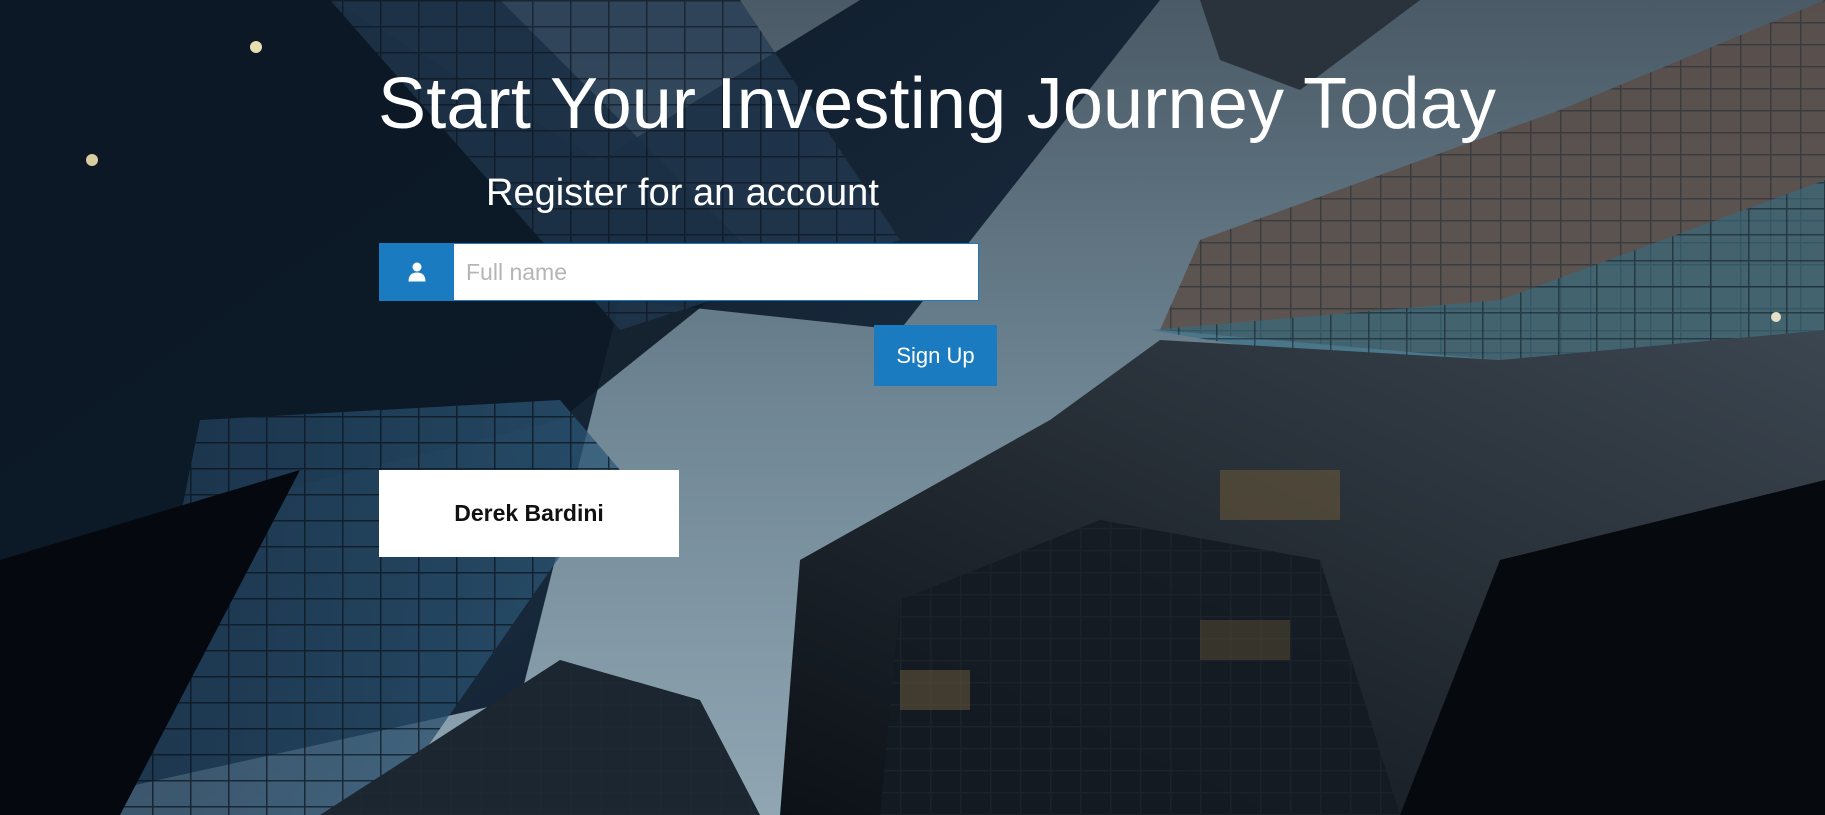  I want to click on registered-name-card: Derek Bardini, so click(529, 513).